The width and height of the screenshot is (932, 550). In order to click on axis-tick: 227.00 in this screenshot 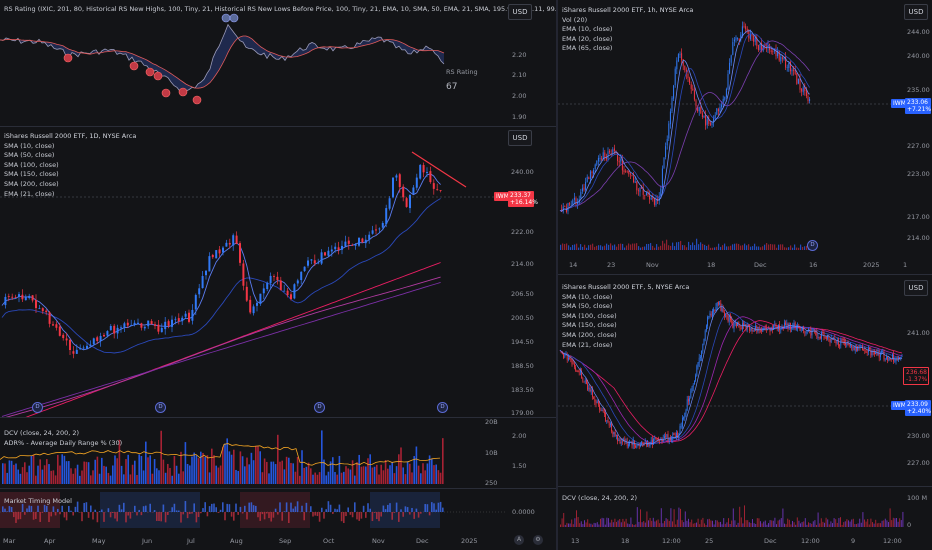, I will do `click(918, 463)`.